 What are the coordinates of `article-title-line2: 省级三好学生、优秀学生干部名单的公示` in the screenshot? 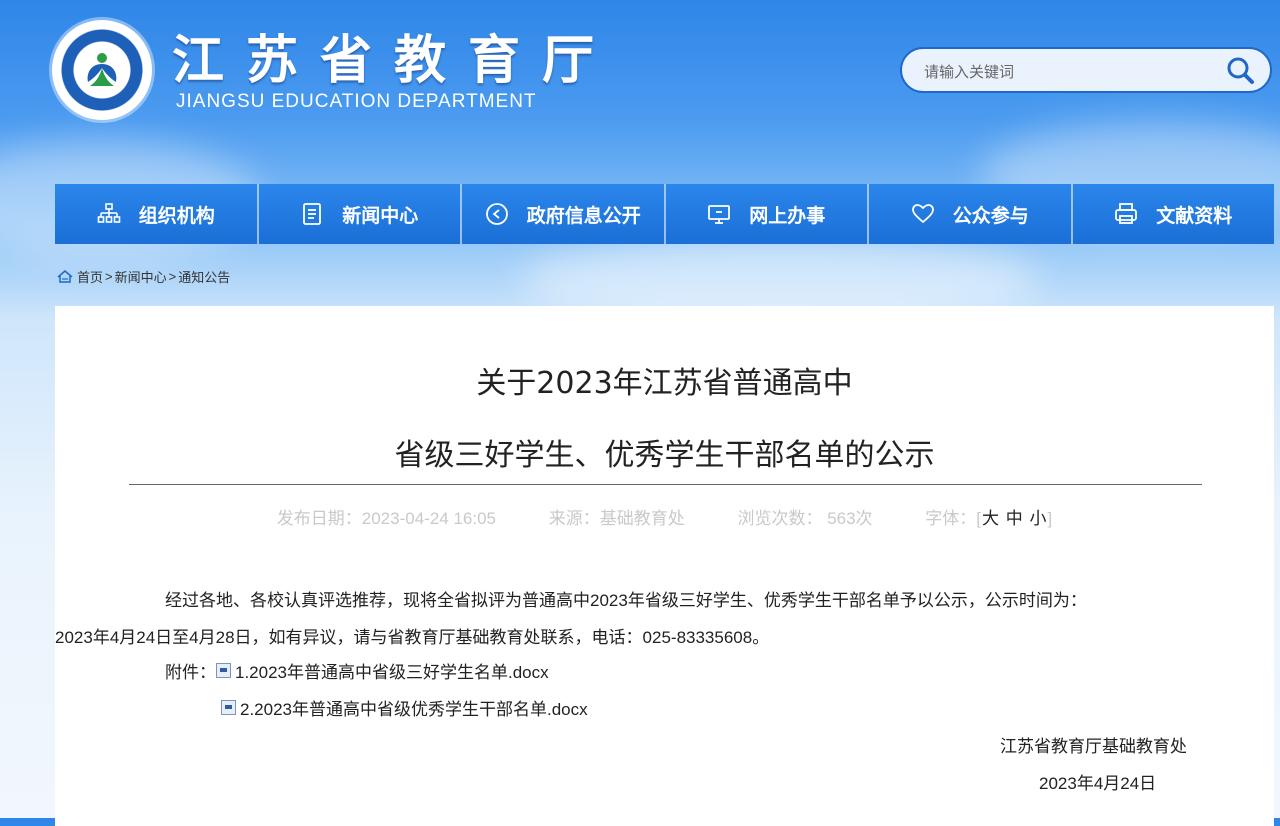 It's located at (664, 455).